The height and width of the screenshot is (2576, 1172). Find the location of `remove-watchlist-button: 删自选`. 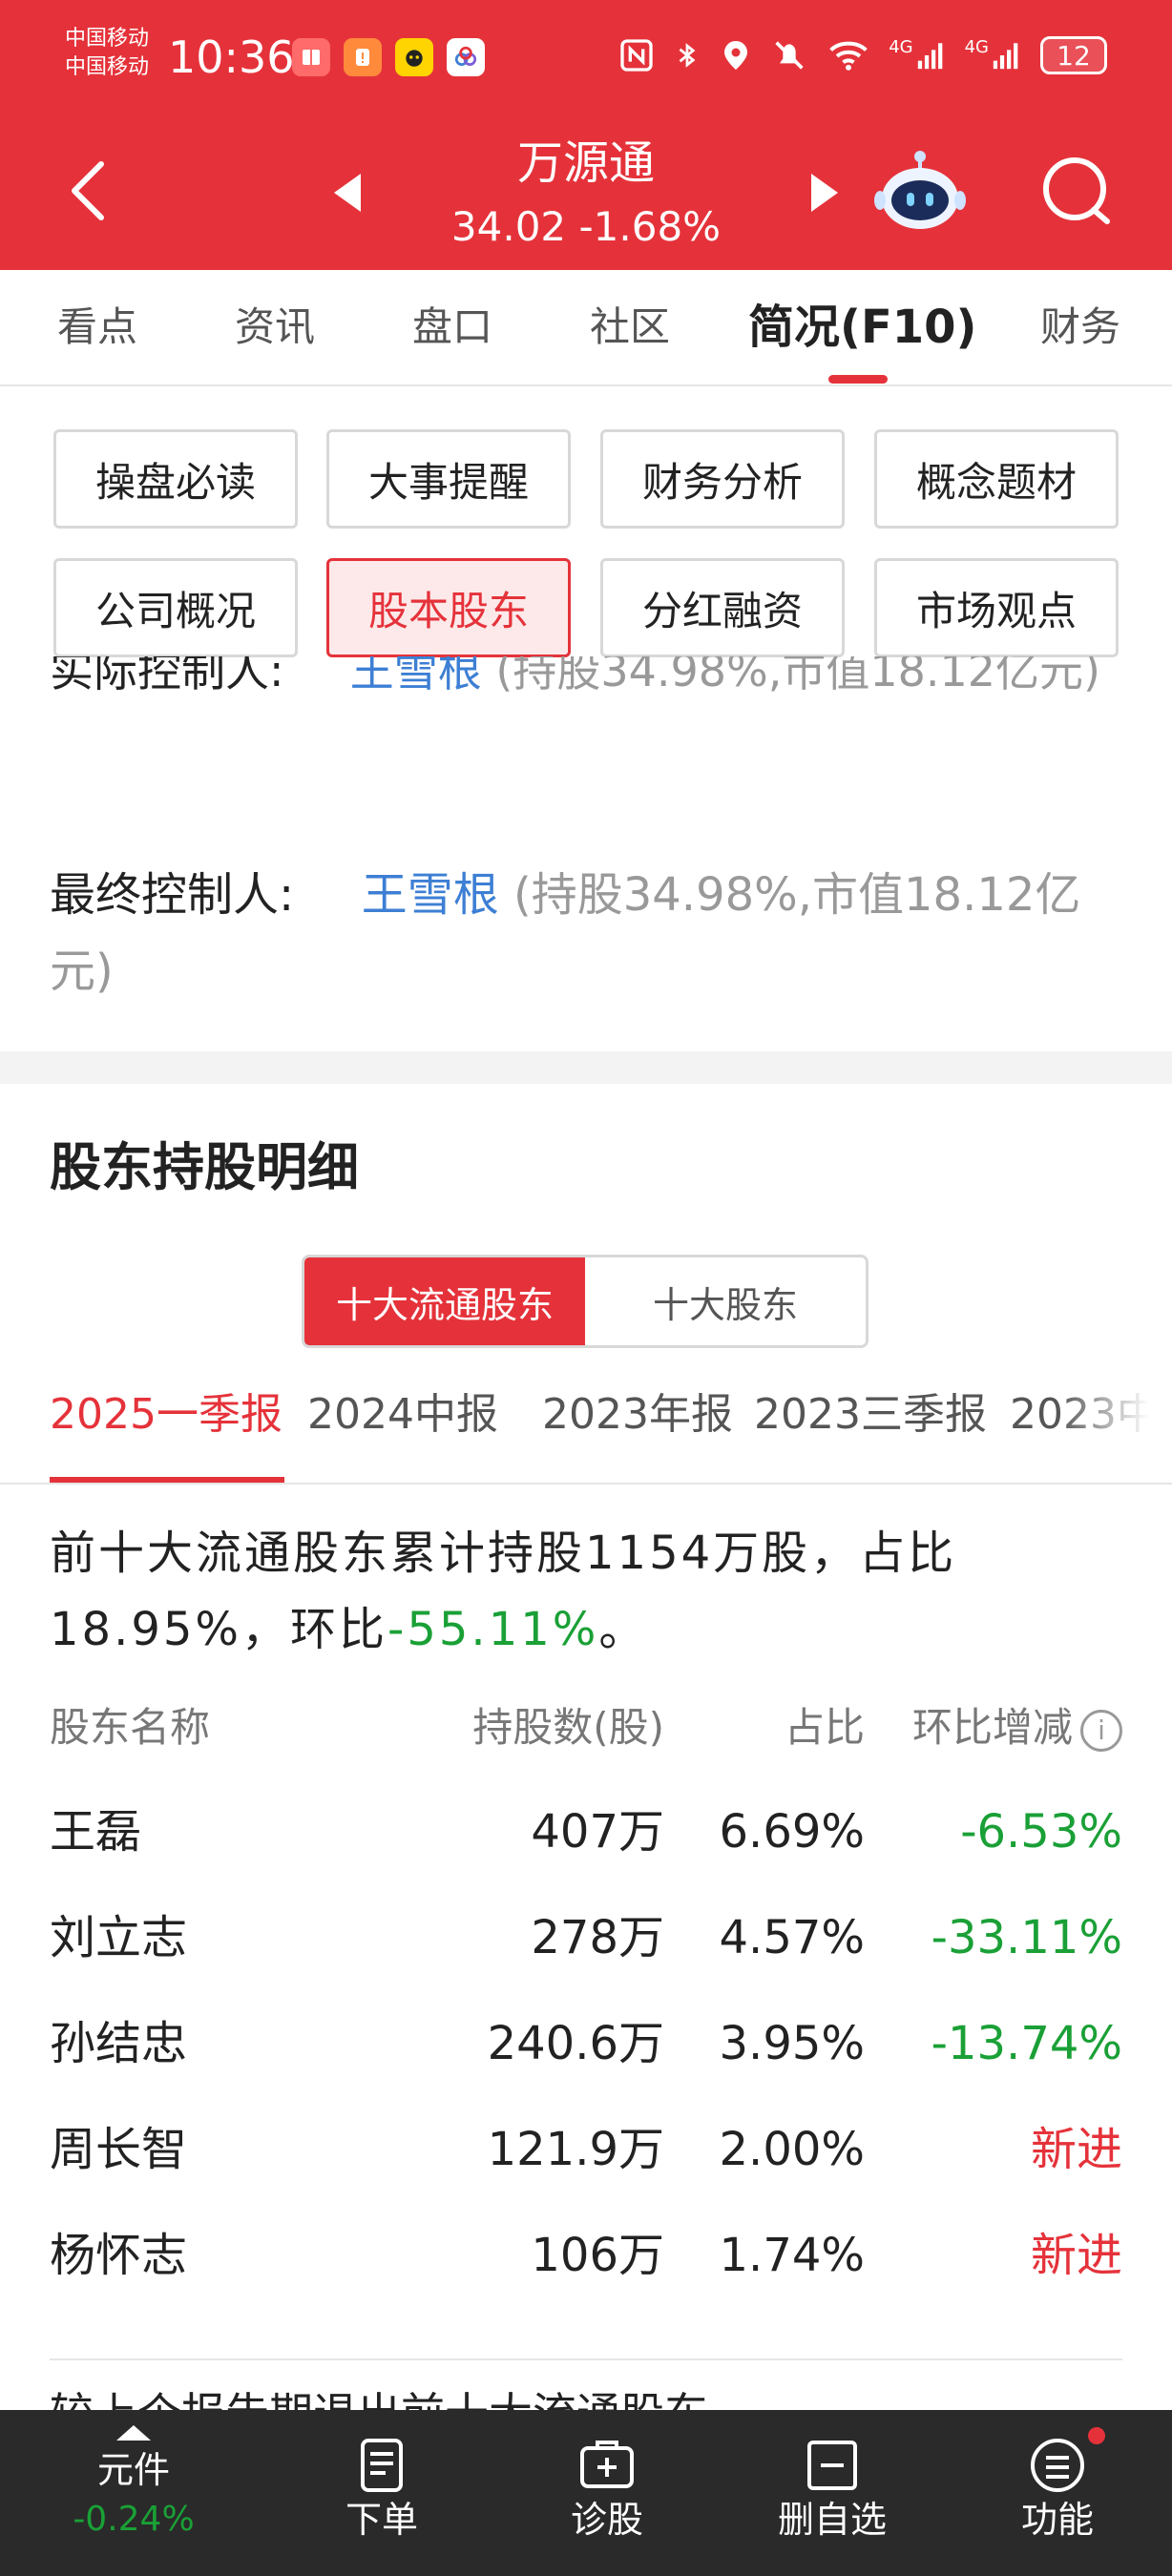

remove-watchlist-button: 删自选 is located at coordinates (832, 2493).